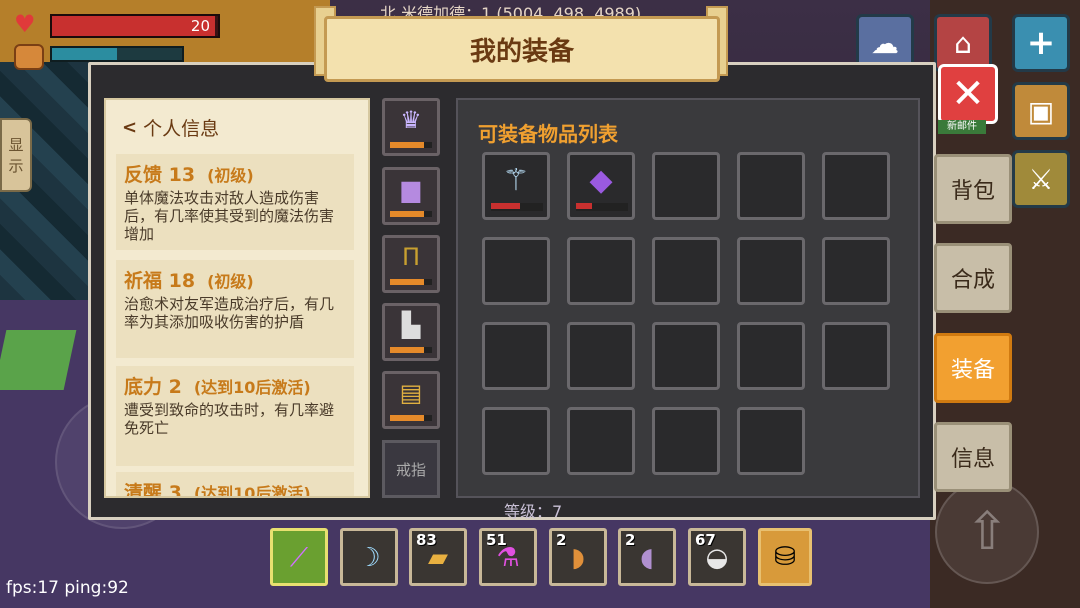 The height and width of the screenshot is (608, 1080). I want to click on info-header: < 个人信息, so click(170, 127).